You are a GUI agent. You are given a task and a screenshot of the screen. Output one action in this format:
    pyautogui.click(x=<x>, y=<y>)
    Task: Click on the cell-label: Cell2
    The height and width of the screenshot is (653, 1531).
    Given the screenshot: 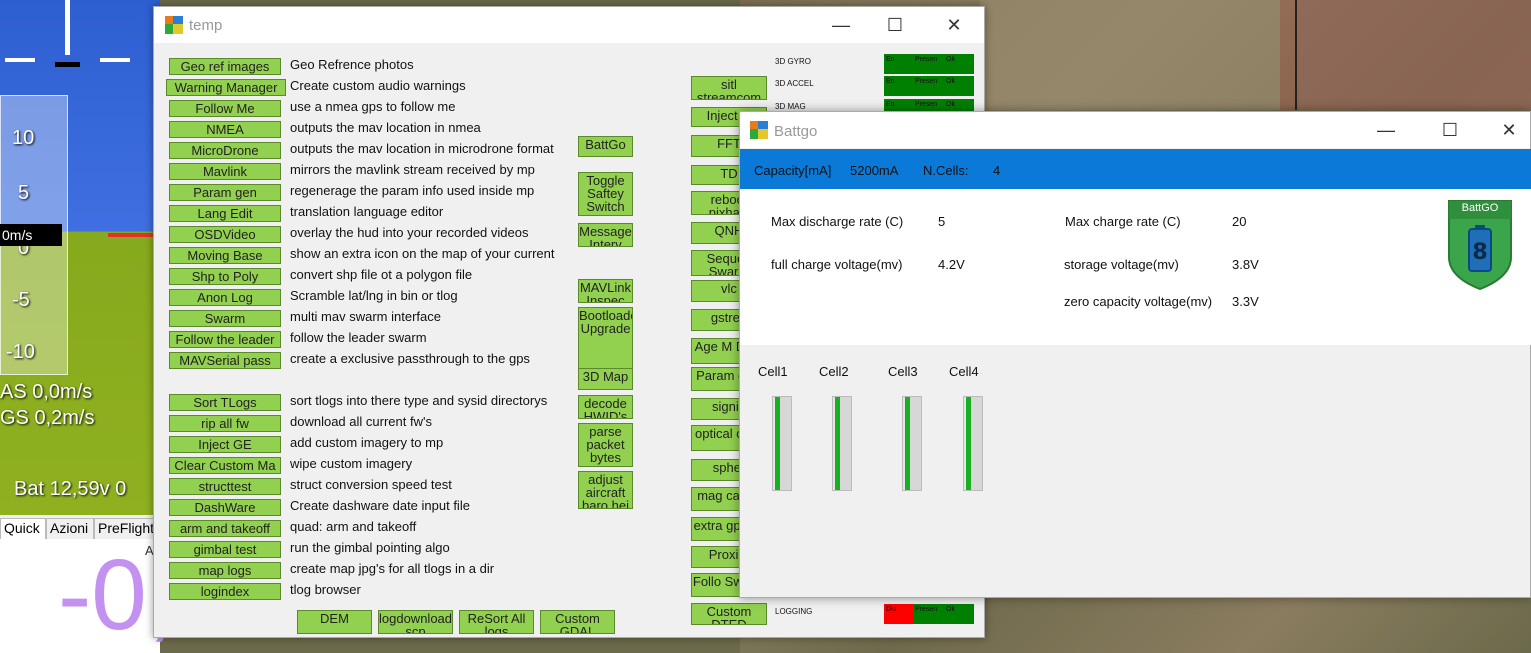 What is the action you would take?
    pyautogui.click(x=834, y=371)
    